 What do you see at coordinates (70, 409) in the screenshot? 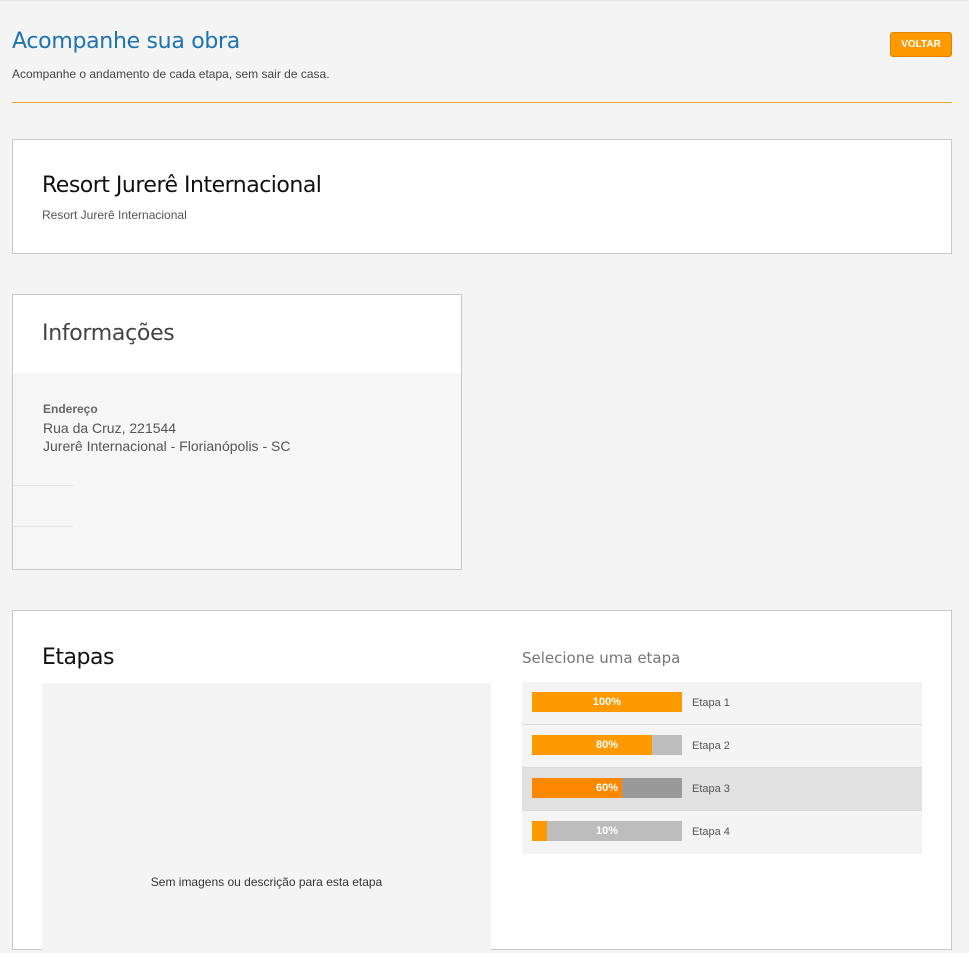
I see `address-label: Endereço` at bounding box center [70, 409].